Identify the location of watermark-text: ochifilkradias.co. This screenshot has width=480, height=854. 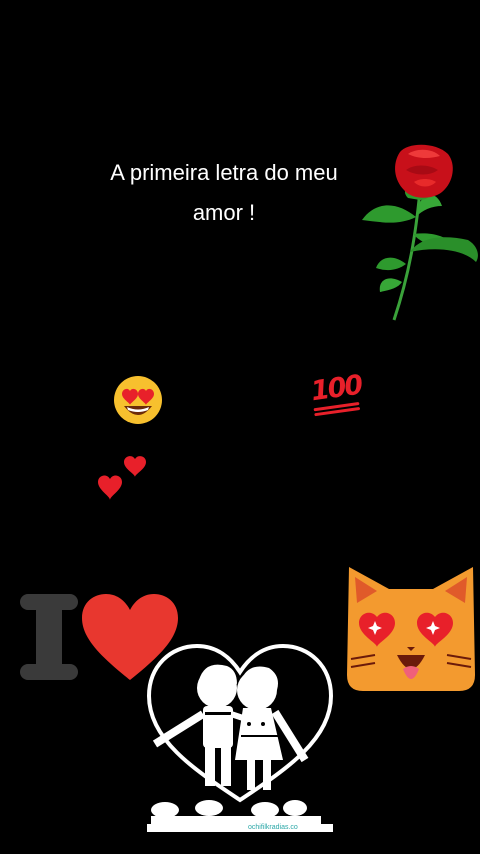
(273, 827).